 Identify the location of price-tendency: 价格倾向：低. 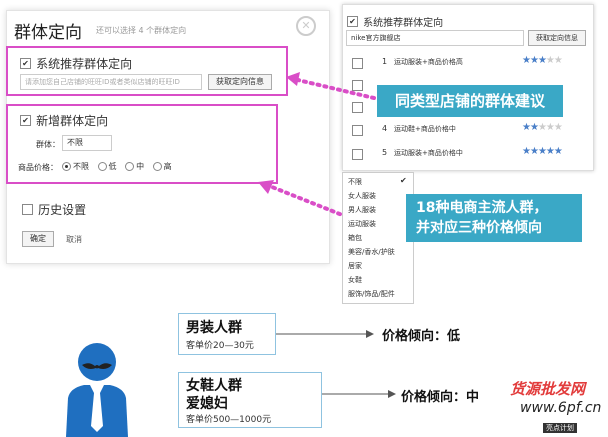
(421, 336).